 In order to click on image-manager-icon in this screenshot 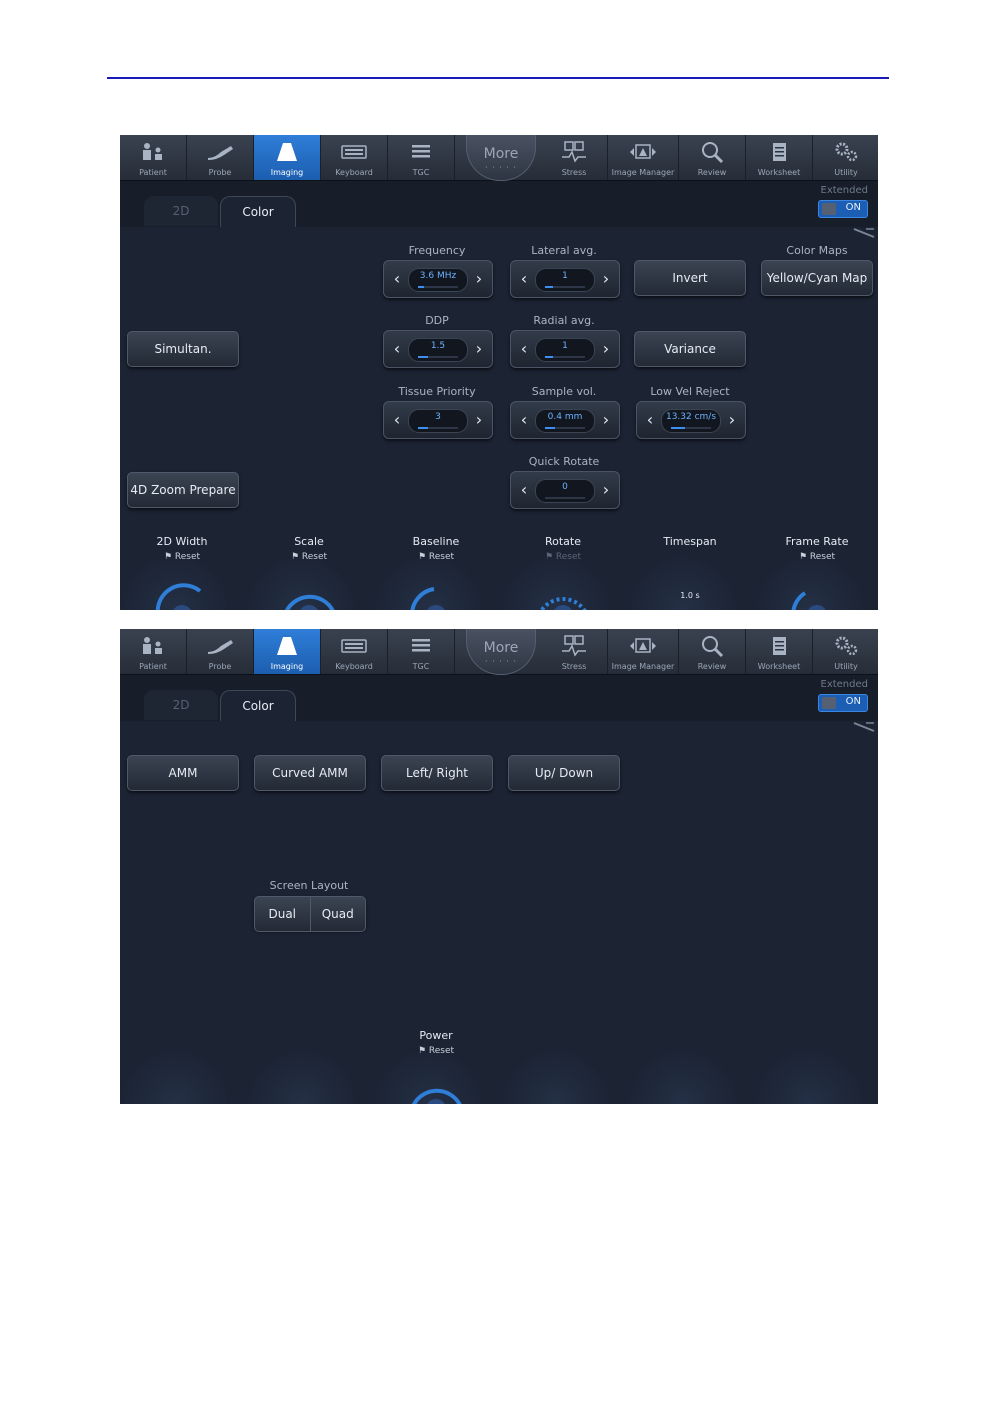, I will do `click(643, 645)`.